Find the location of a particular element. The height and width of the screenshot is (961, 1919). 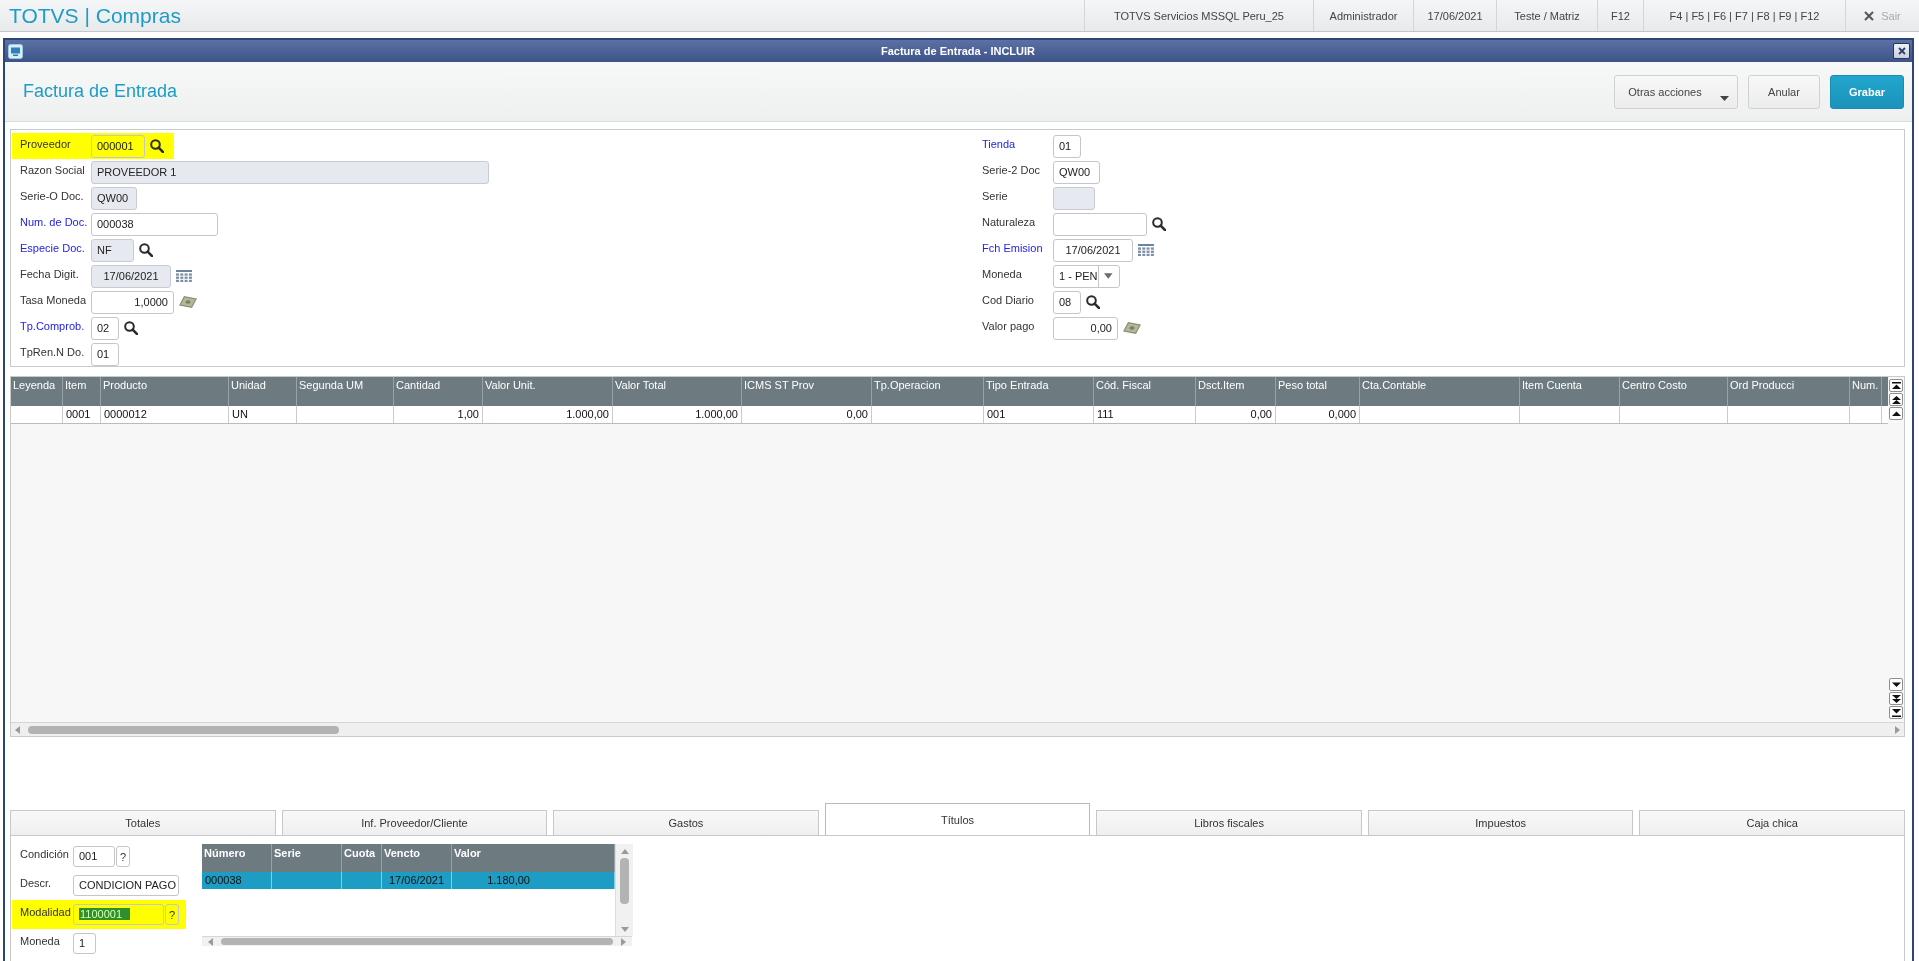

field-label: Serie is located at coordinates (995, 196).